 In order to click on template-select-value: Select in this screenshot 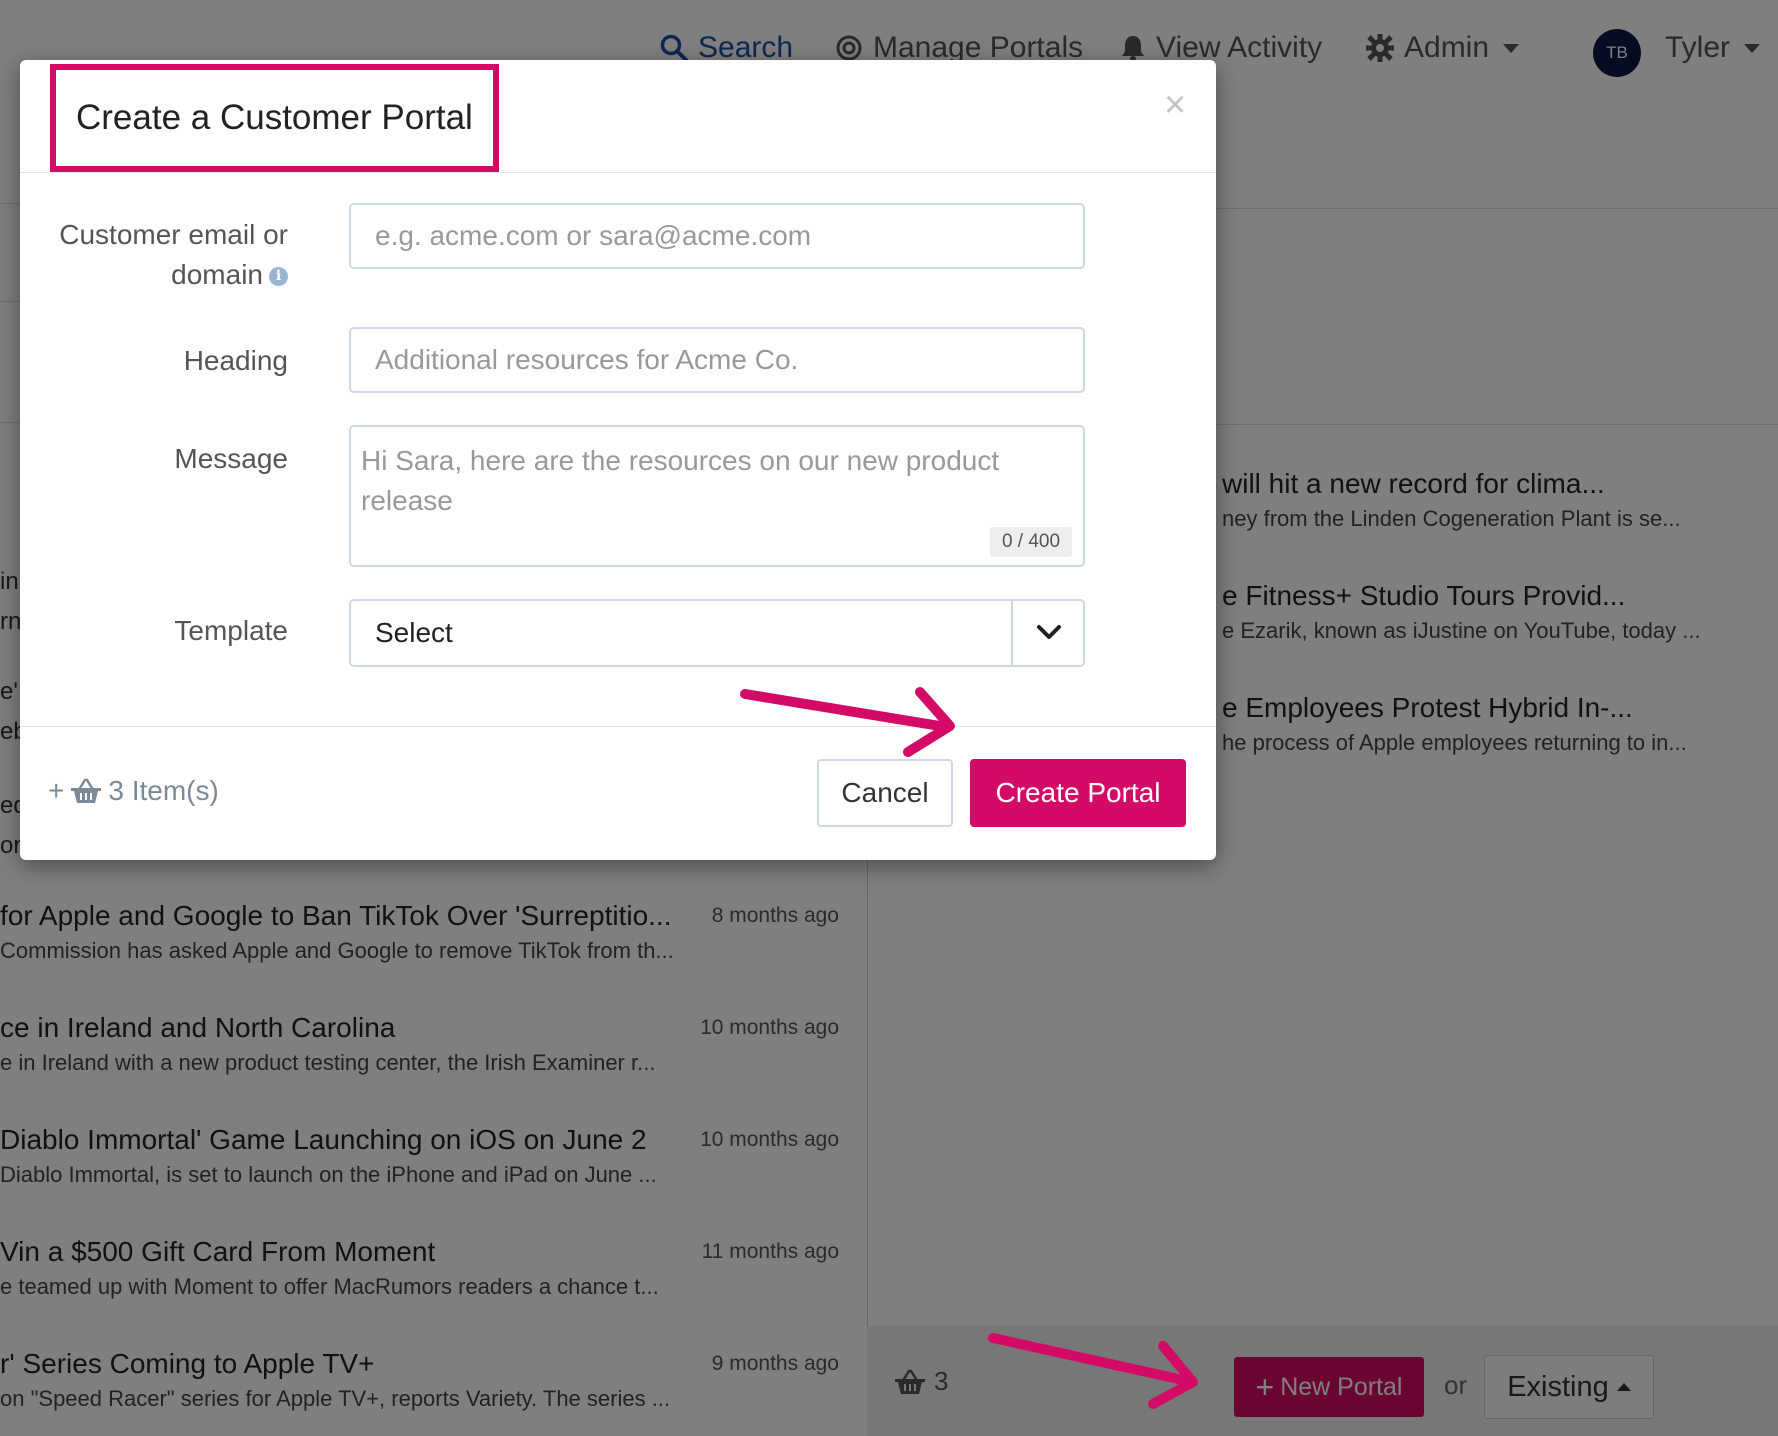, I will do `click(414, 632)`.